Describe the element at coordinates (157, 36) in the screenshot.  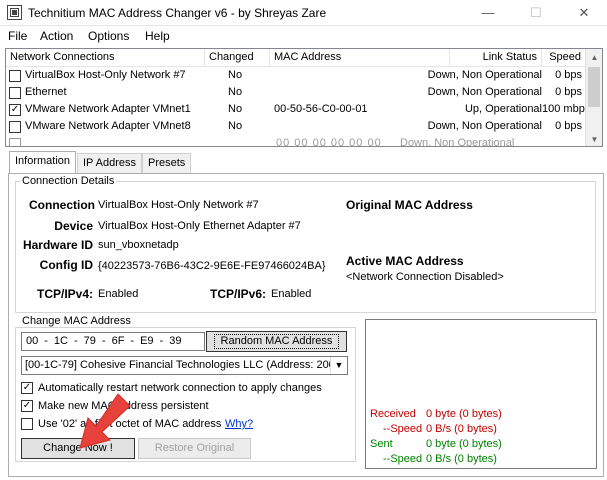
I see `menu-help: Help` at that location.